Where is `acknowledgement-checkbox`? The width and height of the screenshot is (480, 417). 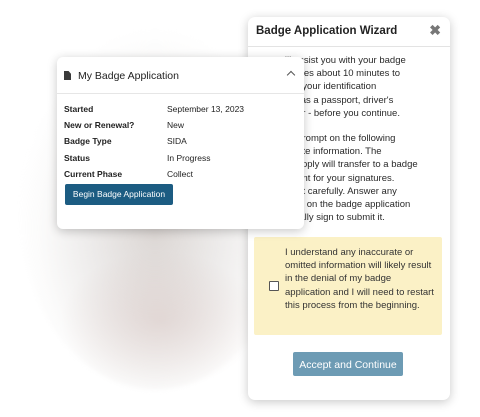 acknowledgement-checkbox is located at coordinates (274, 286).